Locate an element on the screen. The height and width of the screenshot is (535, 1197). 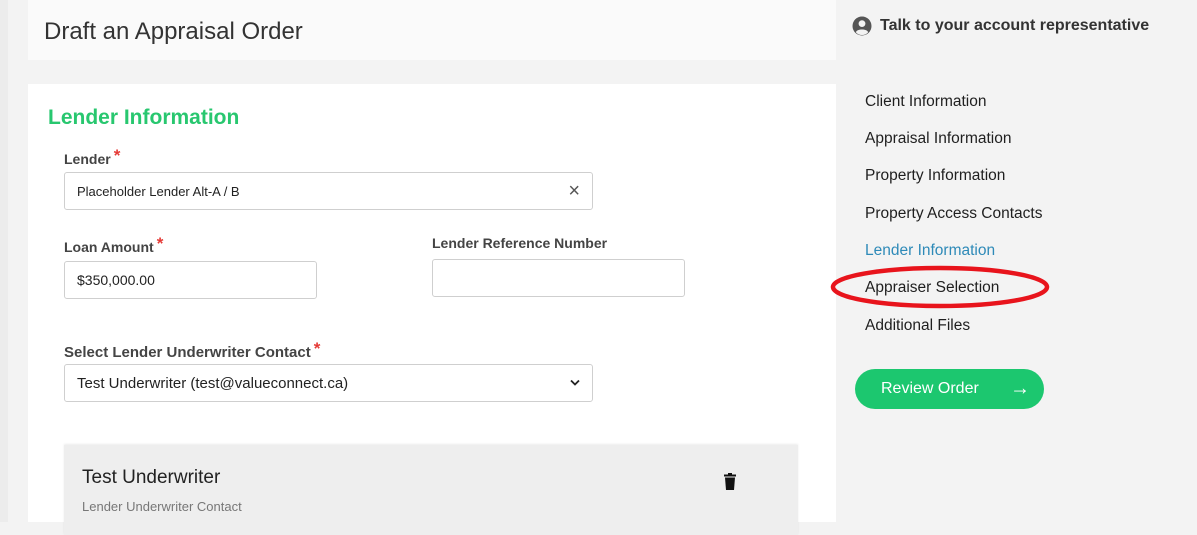
nav-item-client-information: Client Information is located at coordinates (925, 102).